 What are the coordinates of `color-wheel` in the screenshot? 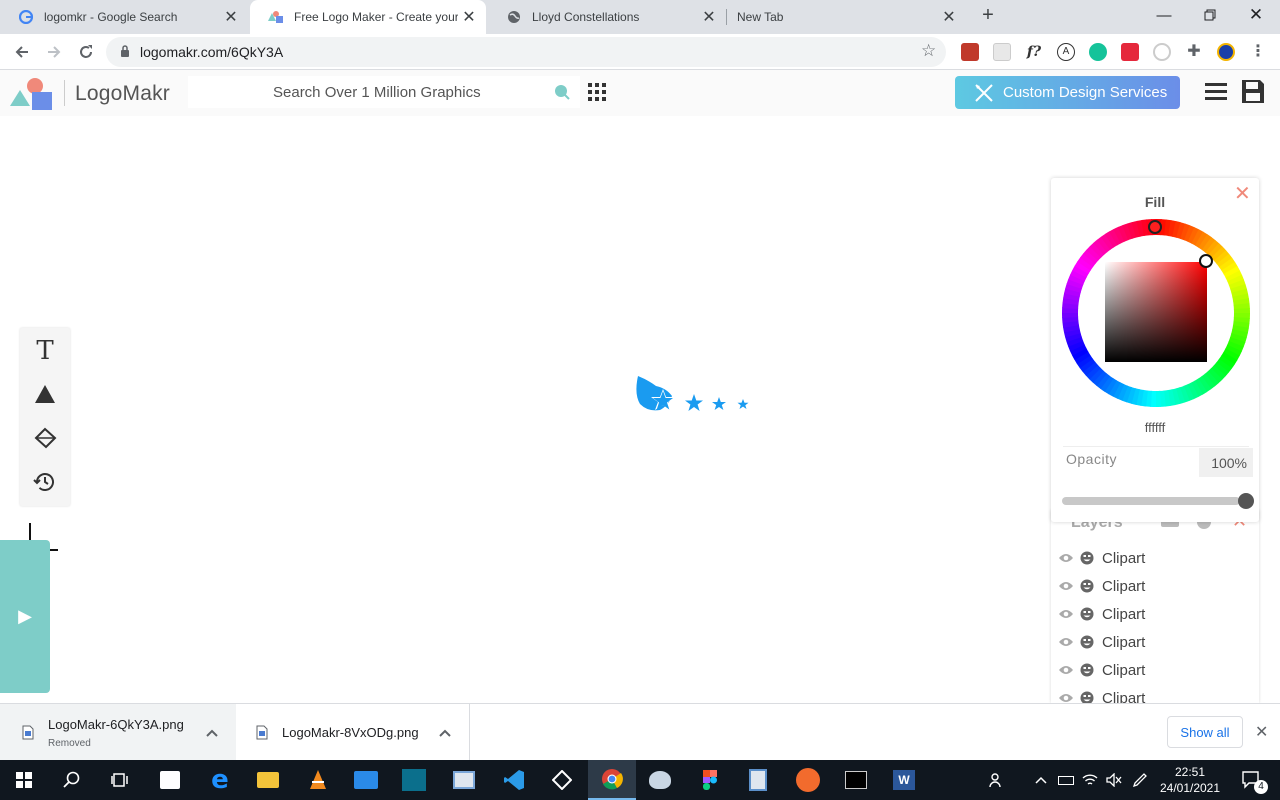 It's located at (1156, 313).